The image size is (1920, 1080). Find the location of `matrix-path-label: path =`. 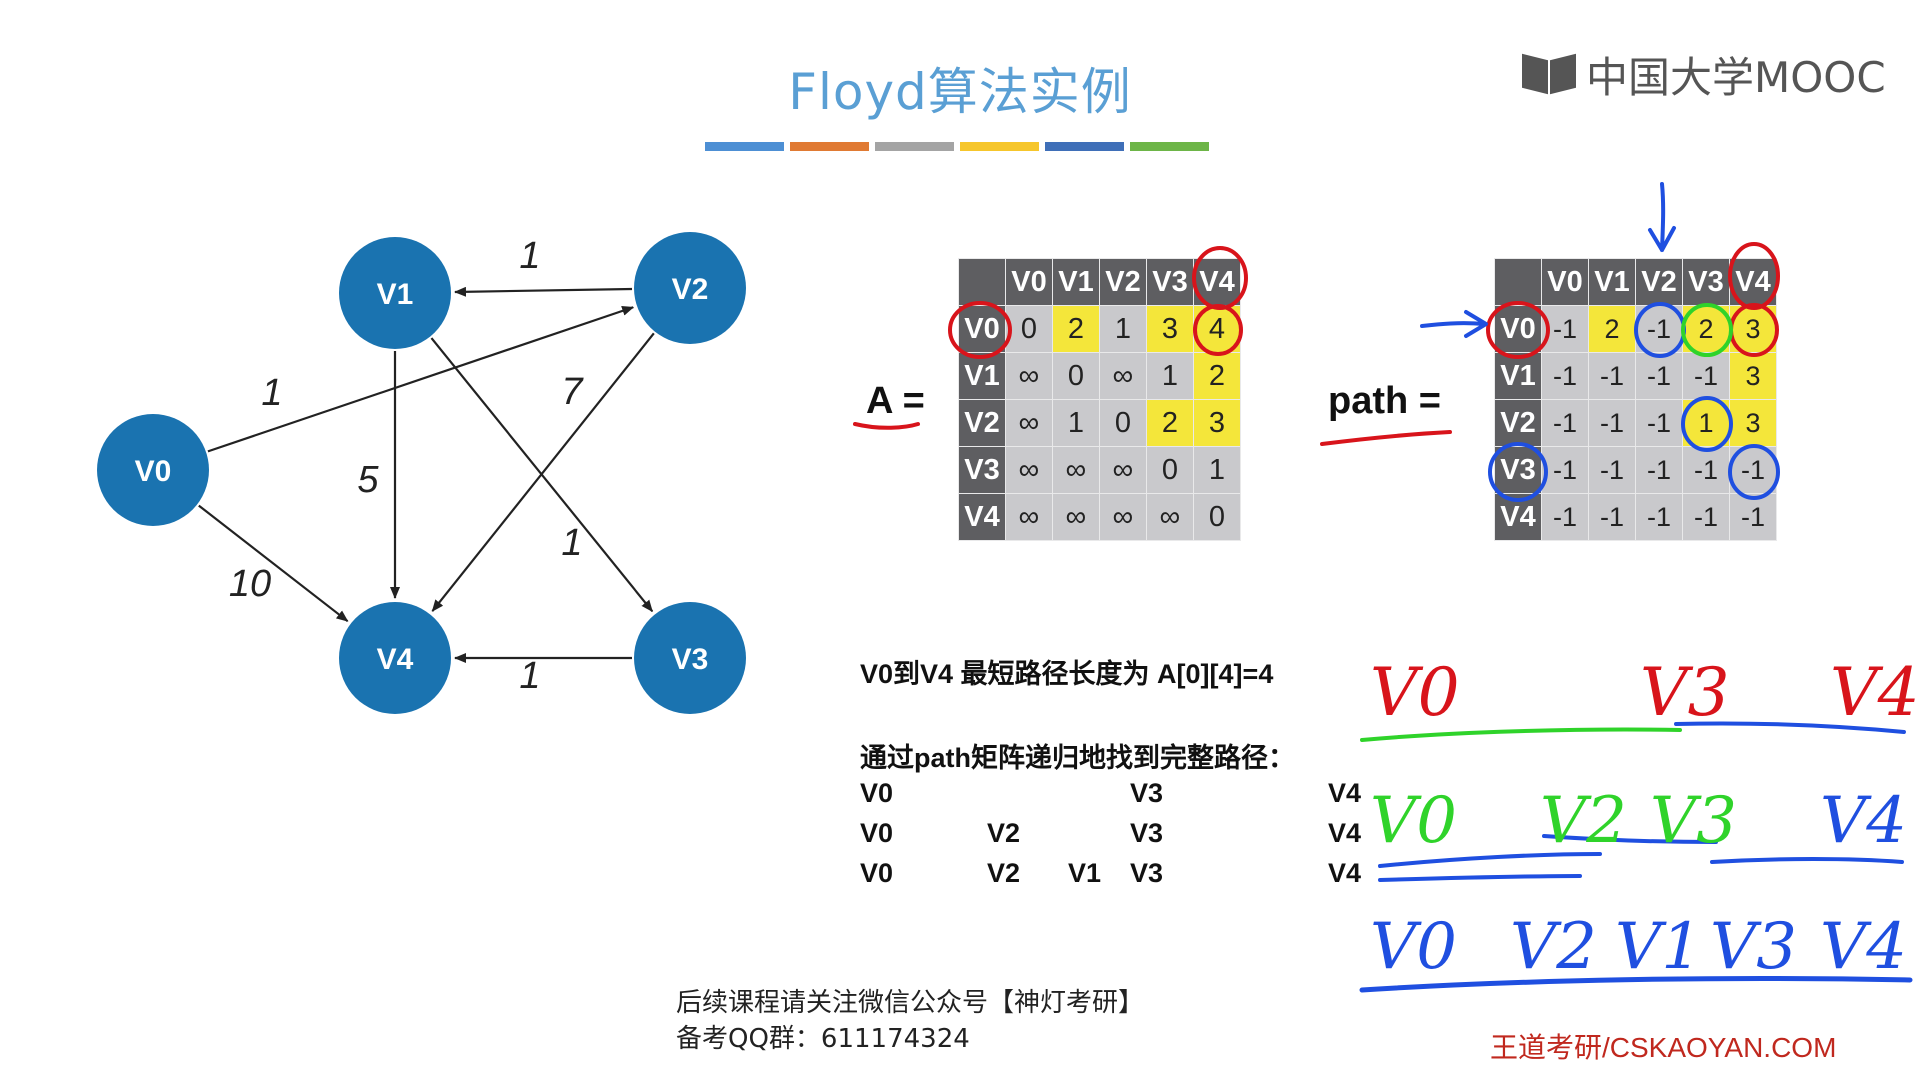

matrix-path-label: path = is located at coordinates (1384, 401).